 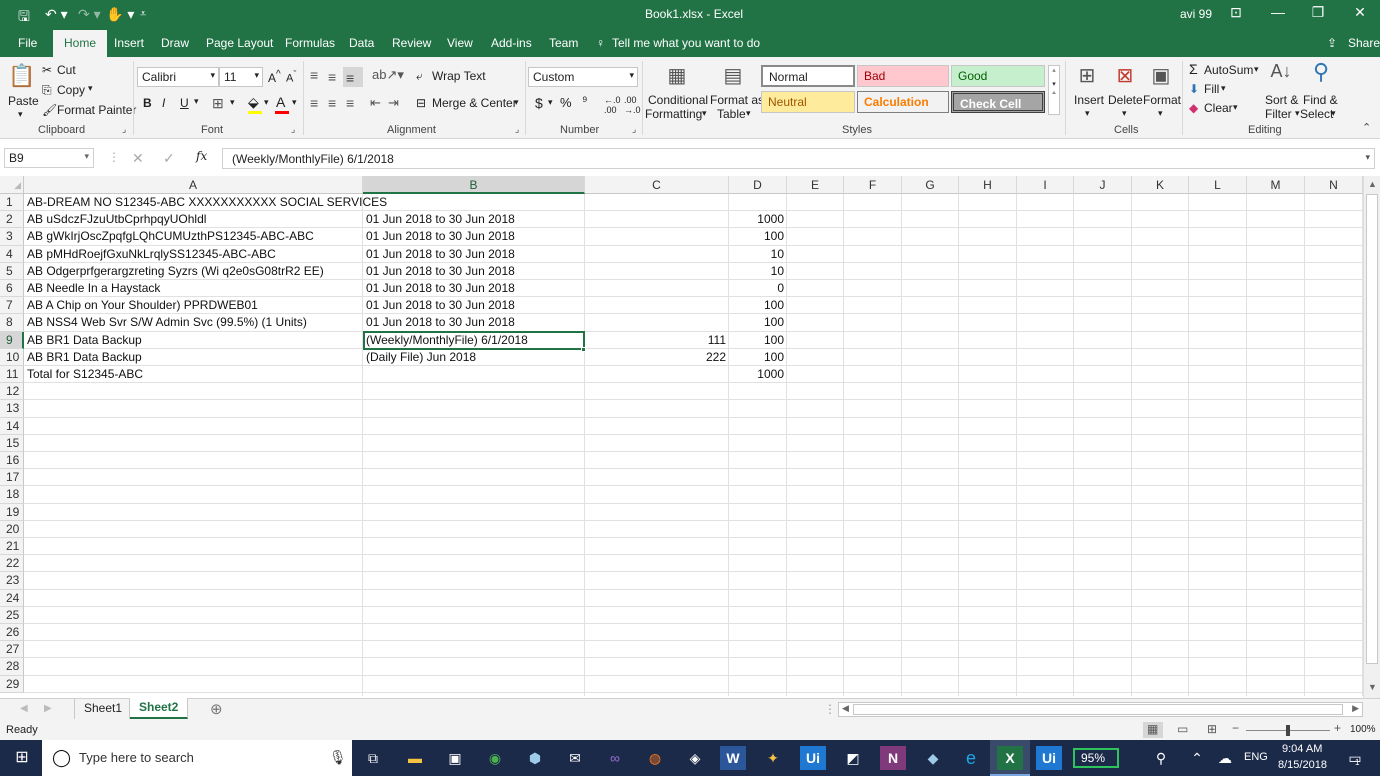 What do you see at coordinates (85, 374) in the screenshot?
I see `cell-a11: Total for S12345-ABC` at bounding box center [85, 374].